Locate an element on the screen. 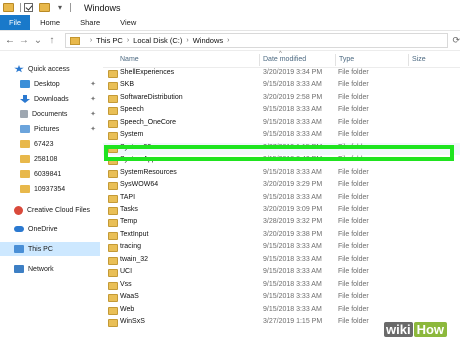  sidebar-item-10937354: 10937354 is located at coordinates (50, 189).